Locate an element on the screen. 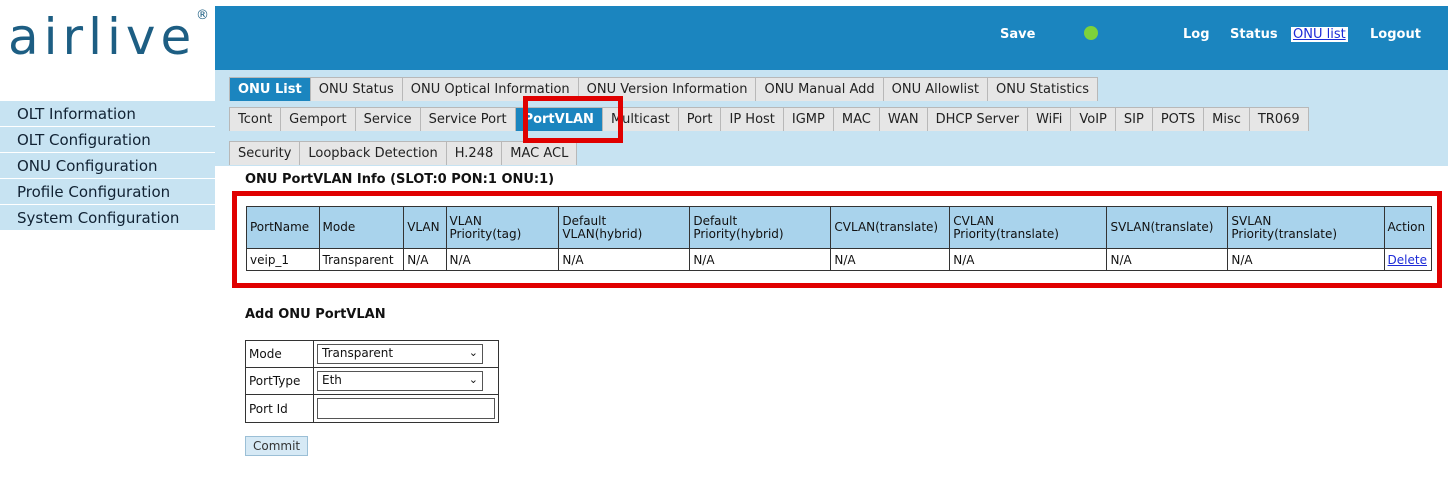 The height and width of the screenshot is (486, 1448). form-row-mode: Mode Transparent ⌄ is located at coordinates (372, 354).